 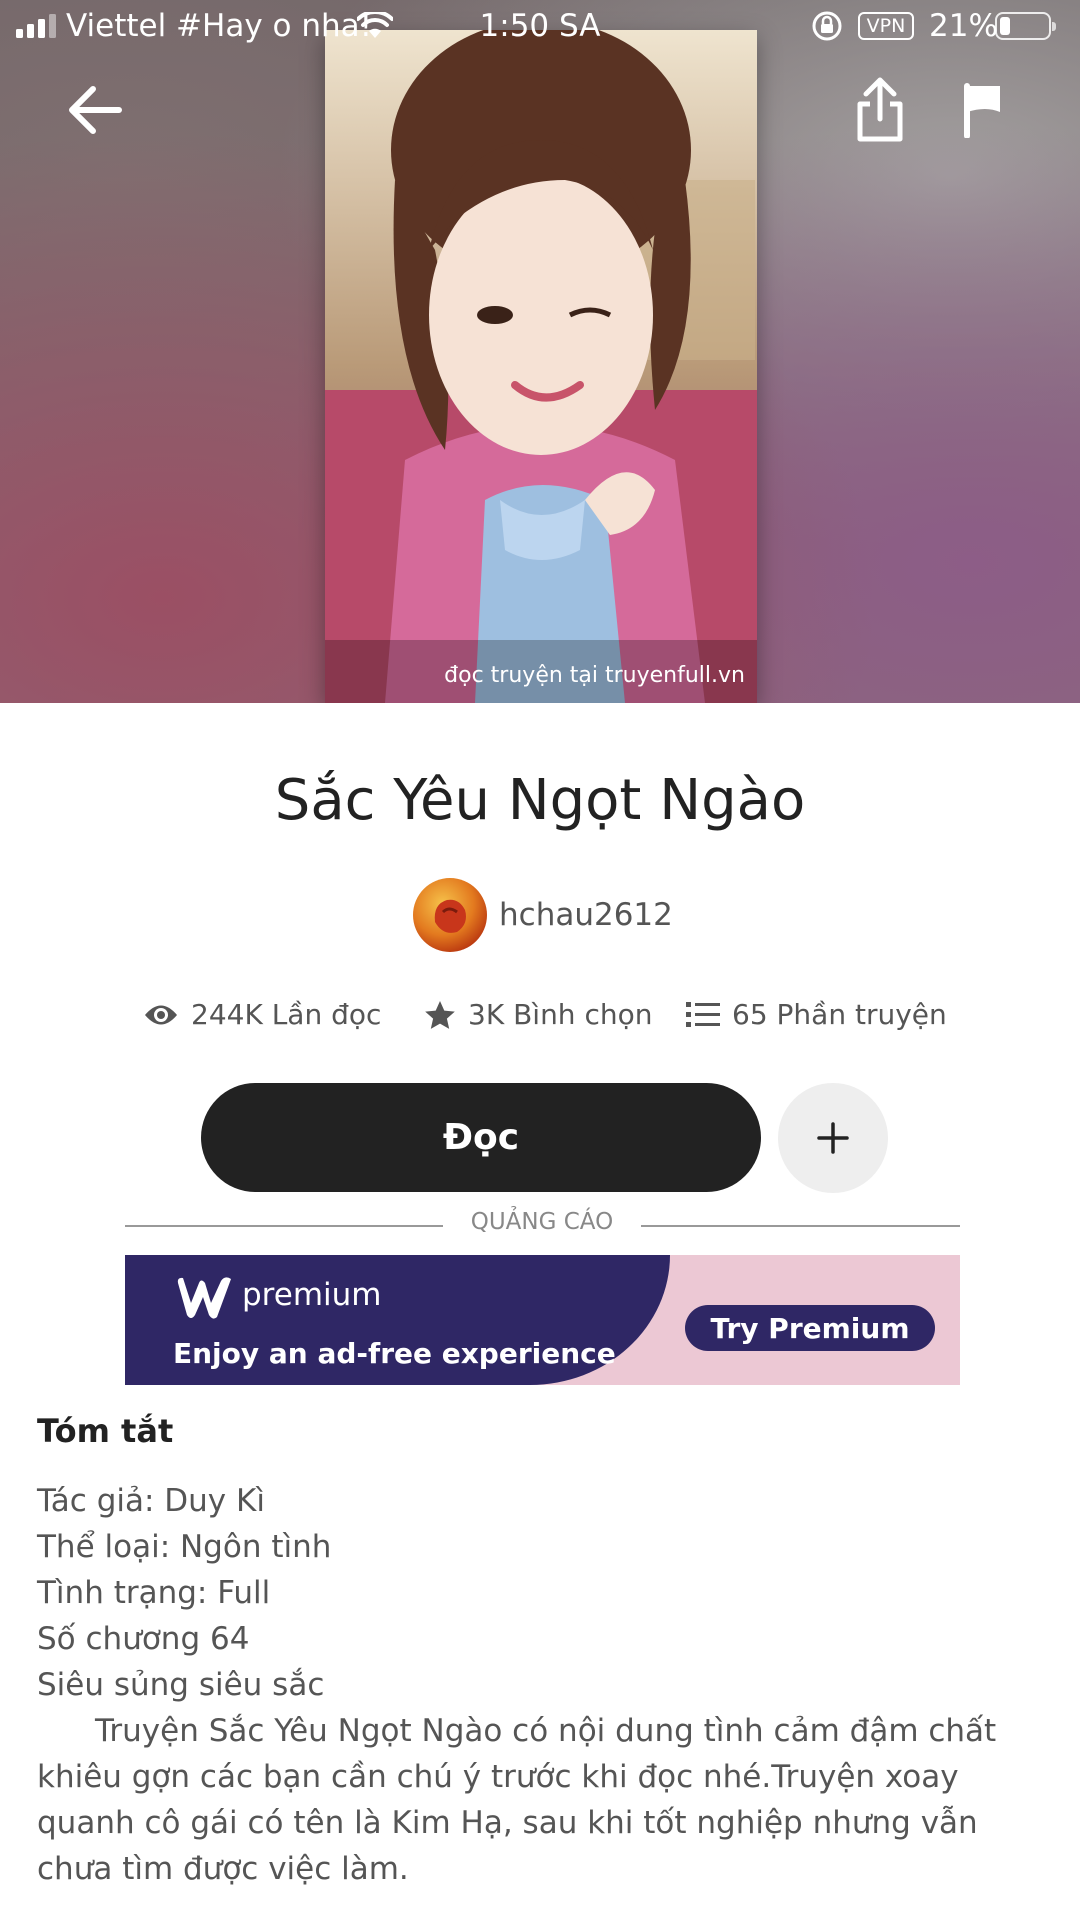 What do you see at coordinates (560, 1014) in the screenshot?
I see `votes-count: 3K Bình chọn` at bounding box center [560, 1014].